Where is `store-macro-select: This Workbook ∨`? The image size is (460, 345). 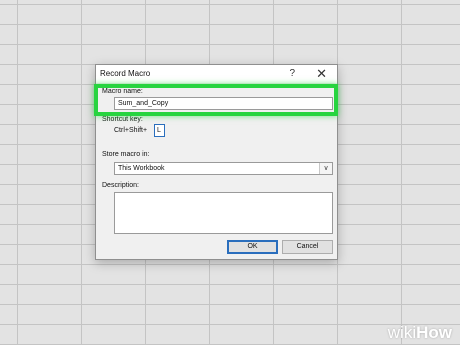 store-macro-select: This Workbook ∨ is located at coordinates (223, 168).